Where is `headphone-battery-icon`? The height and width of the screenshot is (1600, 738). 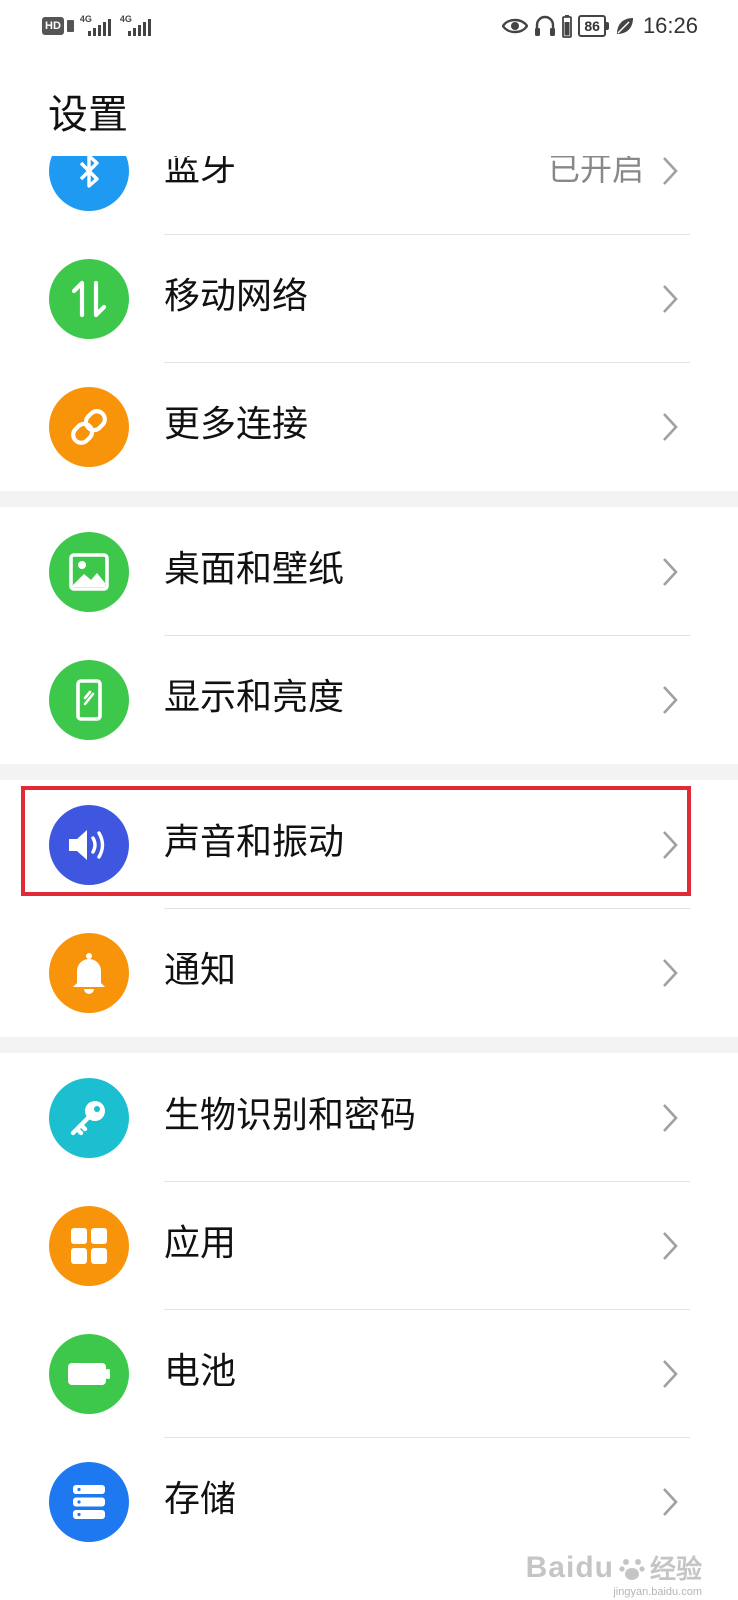 headphone-battery-icon is located at coordinates (567, 26).